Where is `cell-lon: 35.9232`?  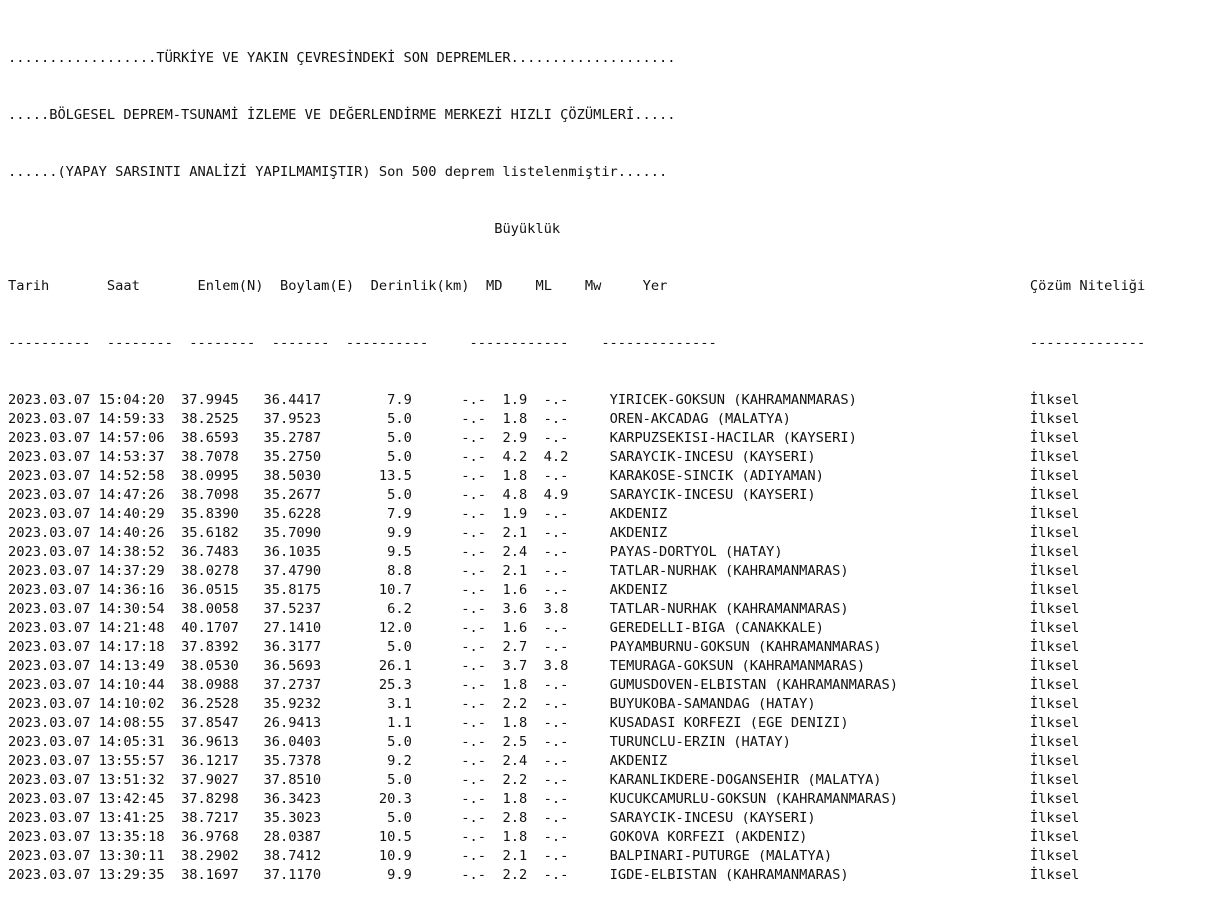
cell-lon: 35.9232 is located at coordinates (309, 704).